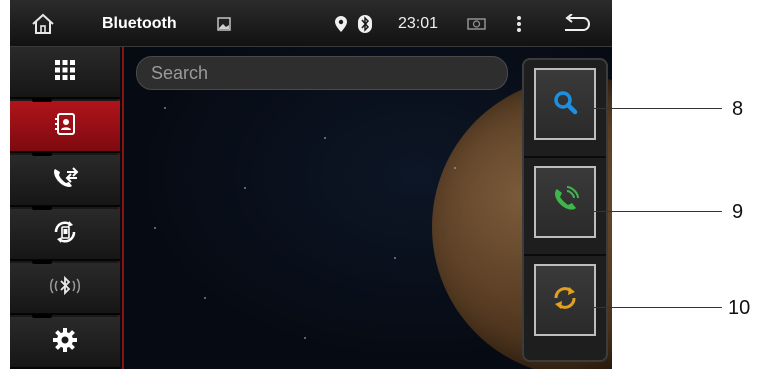  I want to click on phone-call-icon, so click(565, 202).